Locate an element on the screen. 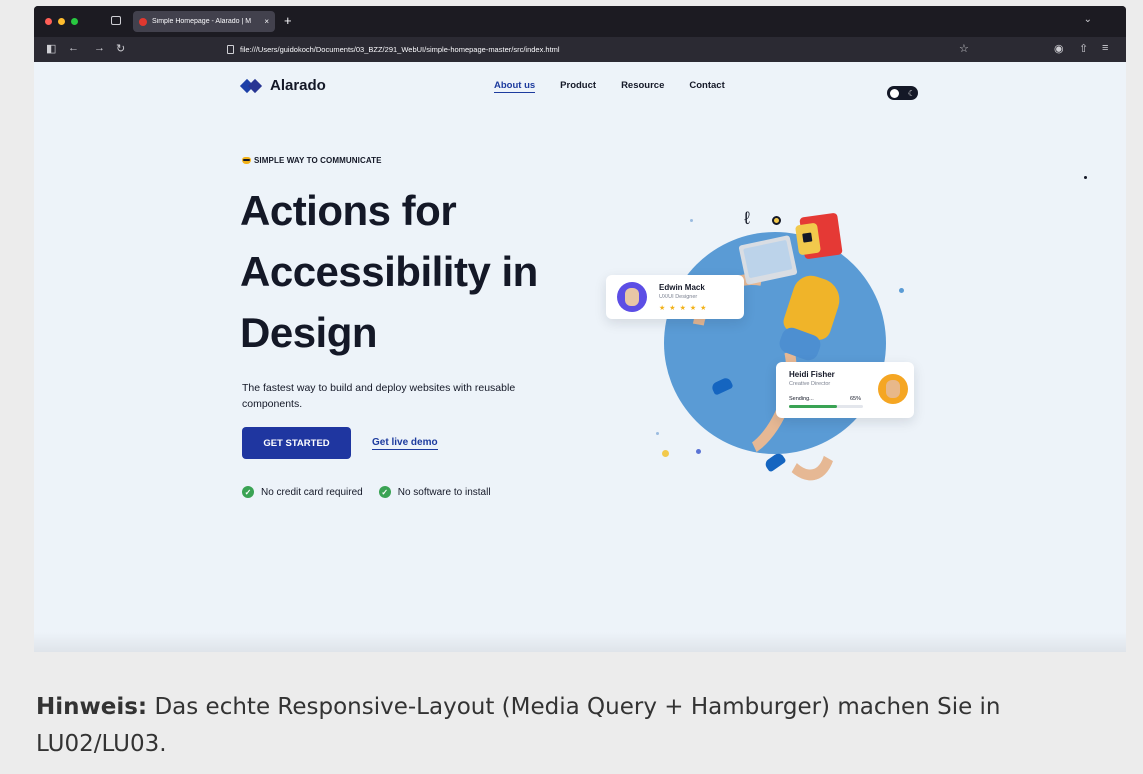  hero-title: Actions for Accessibility in Design is located at coordinates (389, 271).